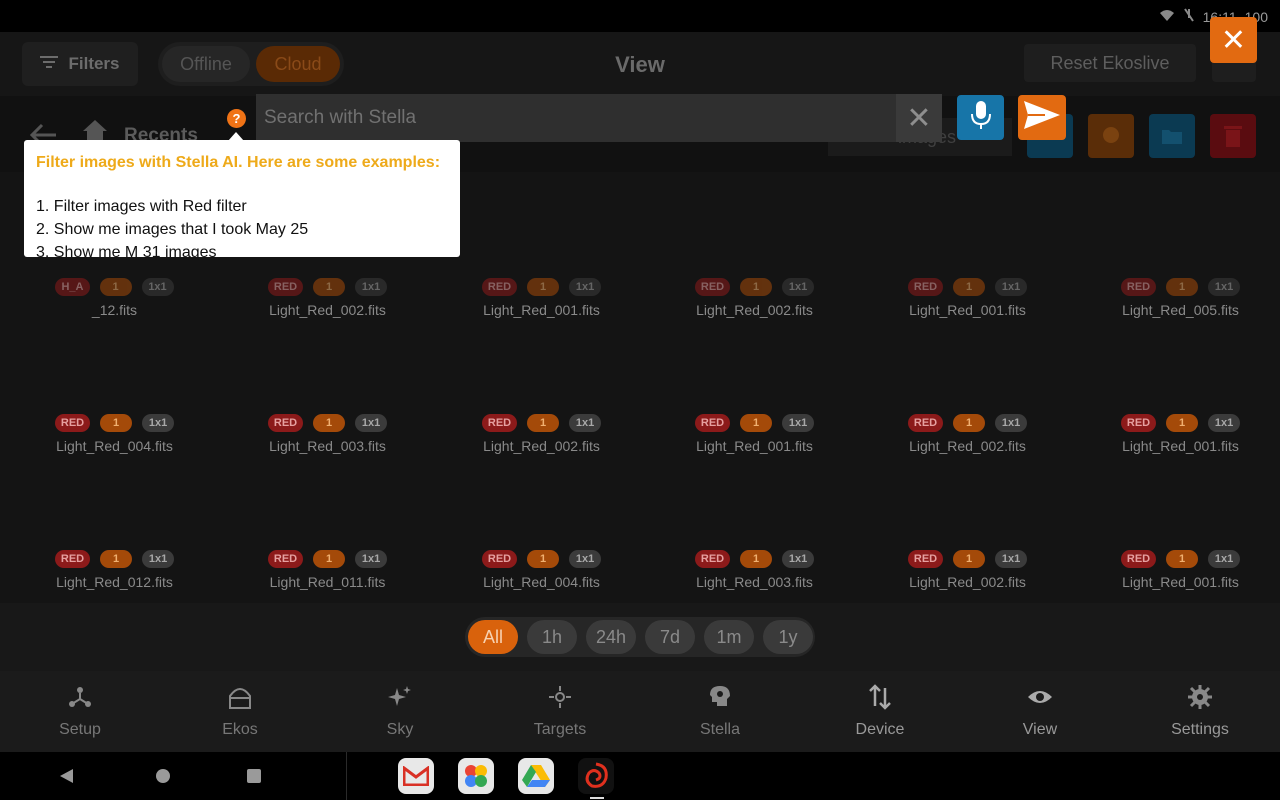 This screenshot has height=800, width=1280. Describe the element at coordinates (754, 582) in the screenshot. I see `image-filename: Light_Red_003.fits` at that location.